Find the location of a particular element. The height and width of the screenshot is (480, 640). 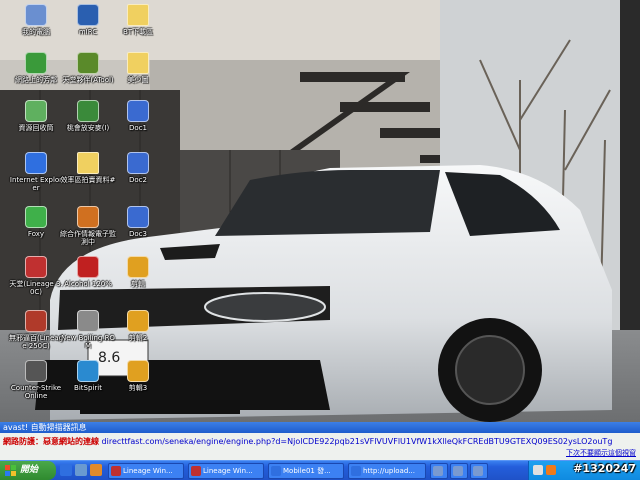

disc-icon is located at coordinates (88, 321).